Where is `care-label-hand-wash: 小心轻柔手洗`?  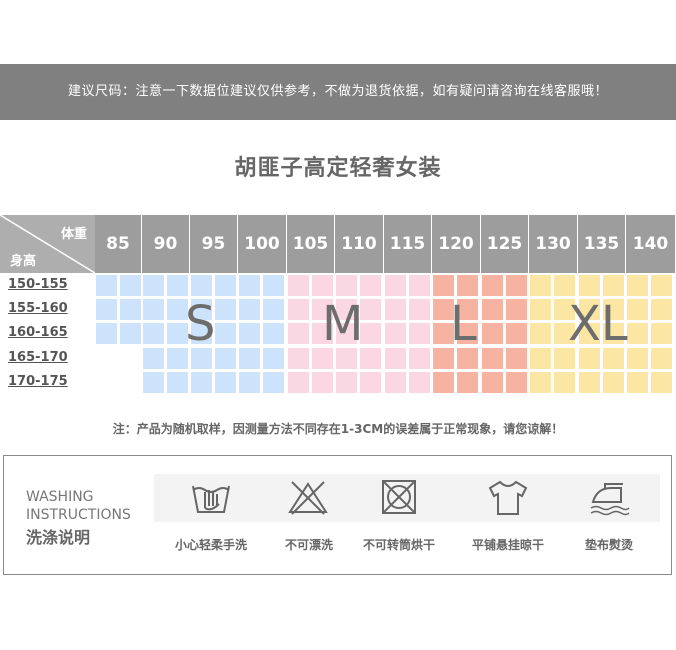
care-label-hand-wash: 小心轻柔手洗 is located at coordinates (210, 545).